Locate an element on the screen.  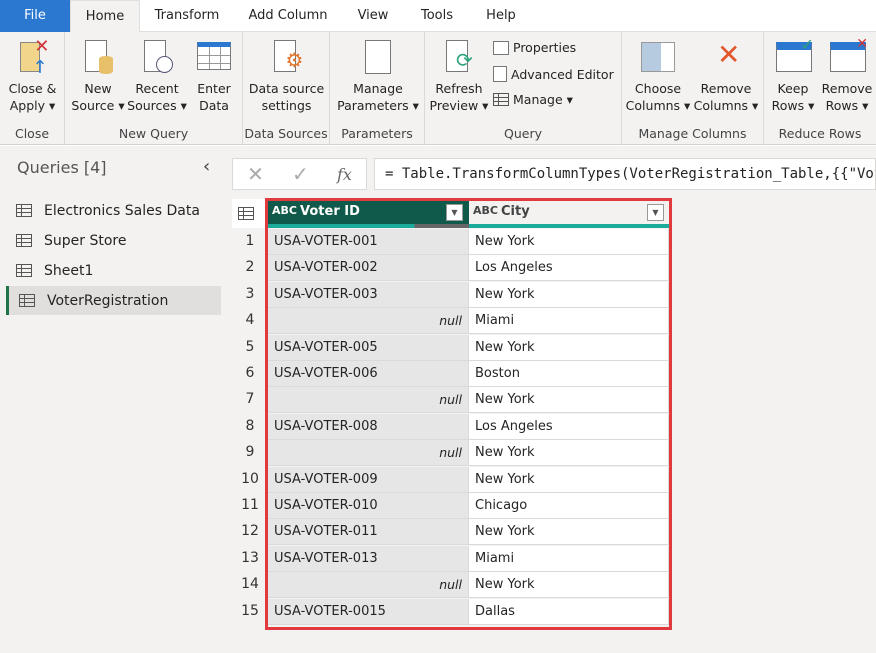
remove-rows-icon: ✕ is located at coordinates (849, 56).